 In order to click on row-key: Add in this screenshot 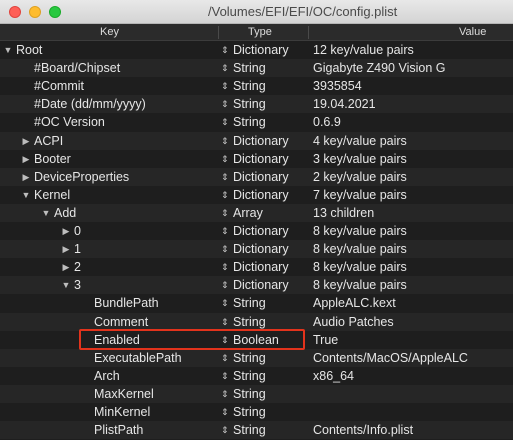, I will do `click(65, 213)`.